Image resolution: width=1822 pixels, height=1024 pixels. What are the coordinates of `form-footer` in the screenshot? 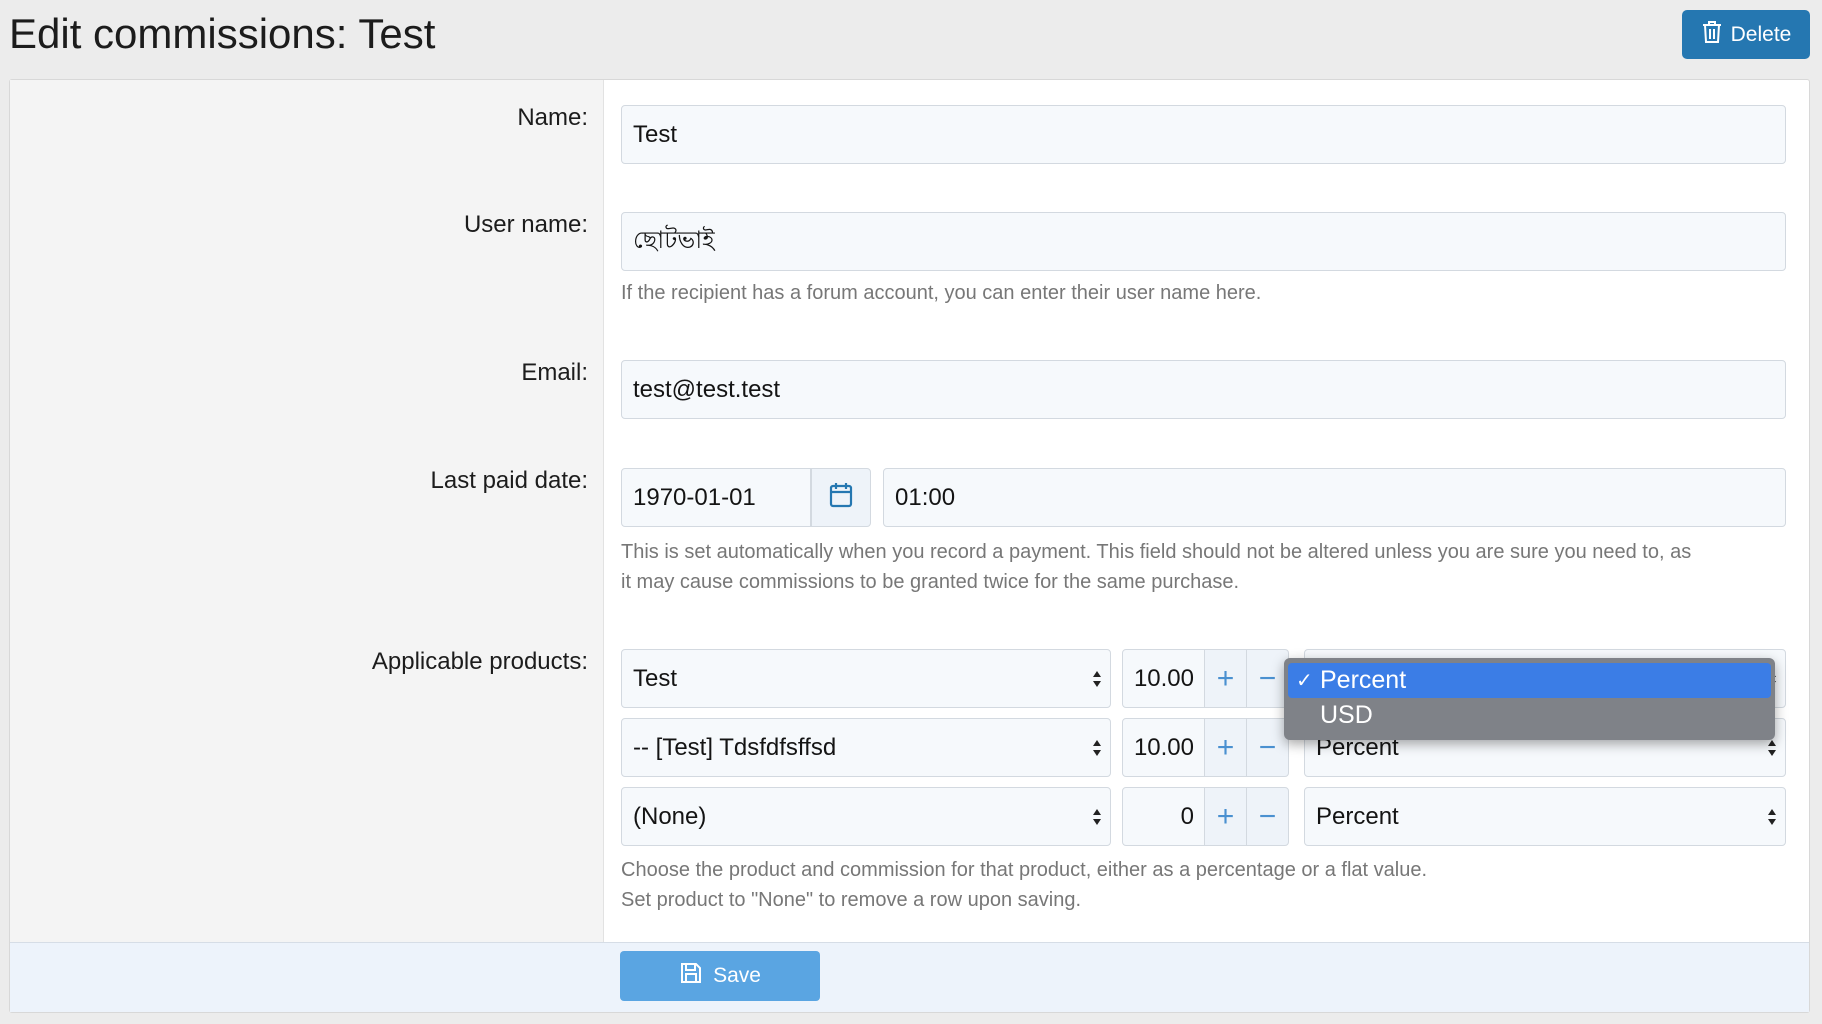 It's located at (909, 977).